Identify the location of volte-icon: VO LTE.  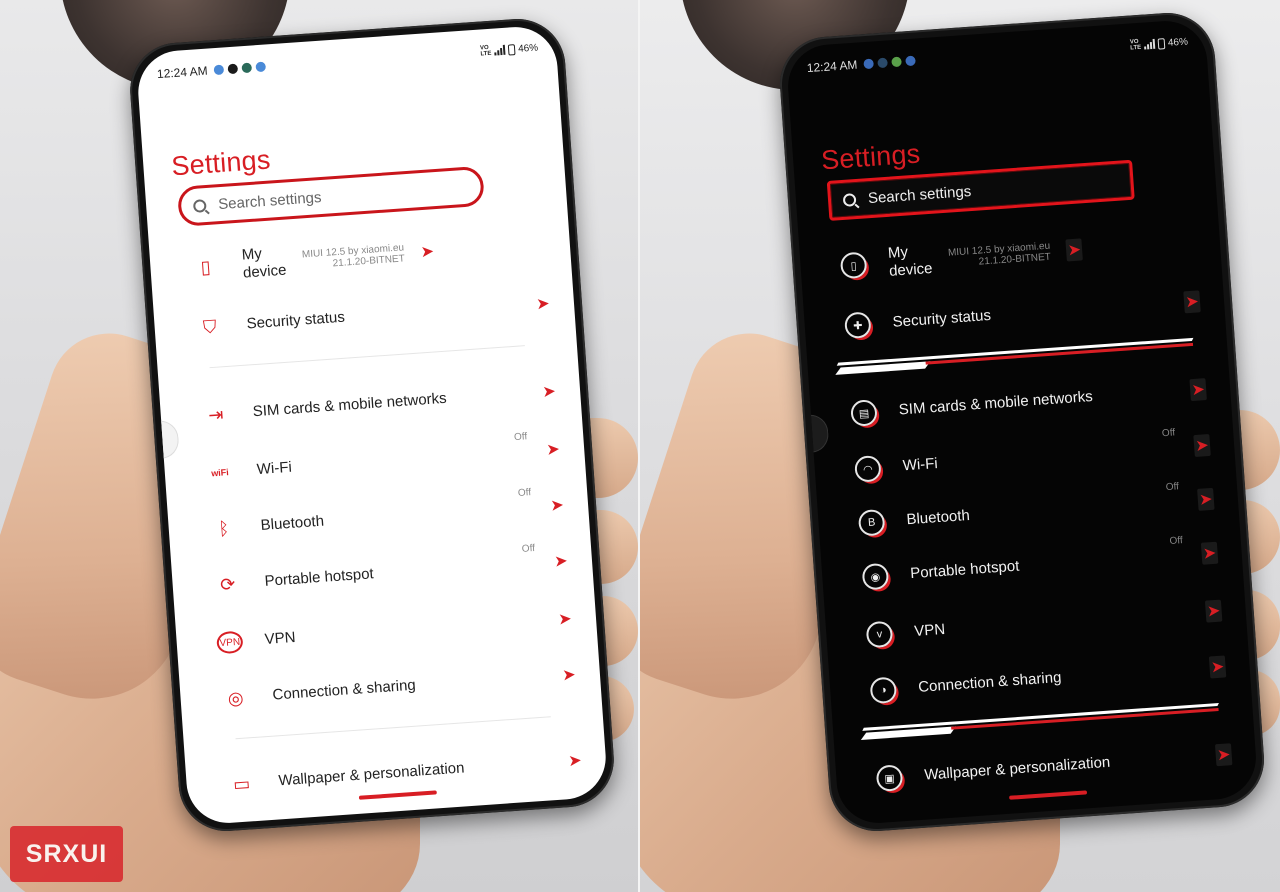
(485, 51).